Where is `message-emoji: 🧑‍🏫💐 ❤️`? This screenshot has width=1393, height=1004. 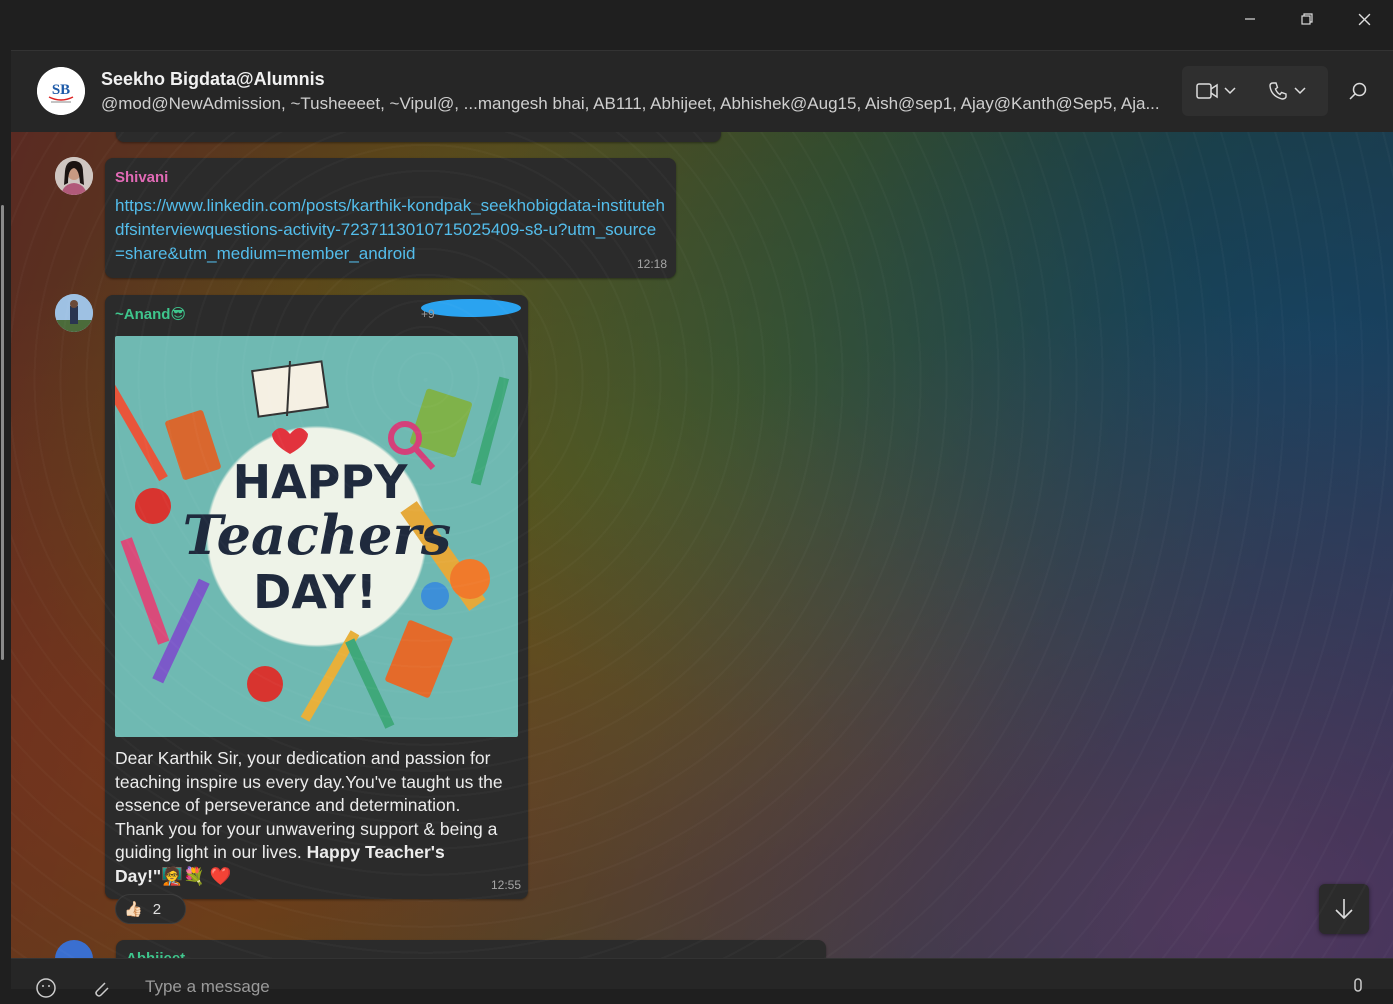 message-emoji: 🧑‍🏫💐 ❤️ is located at coordinates (196, 875).